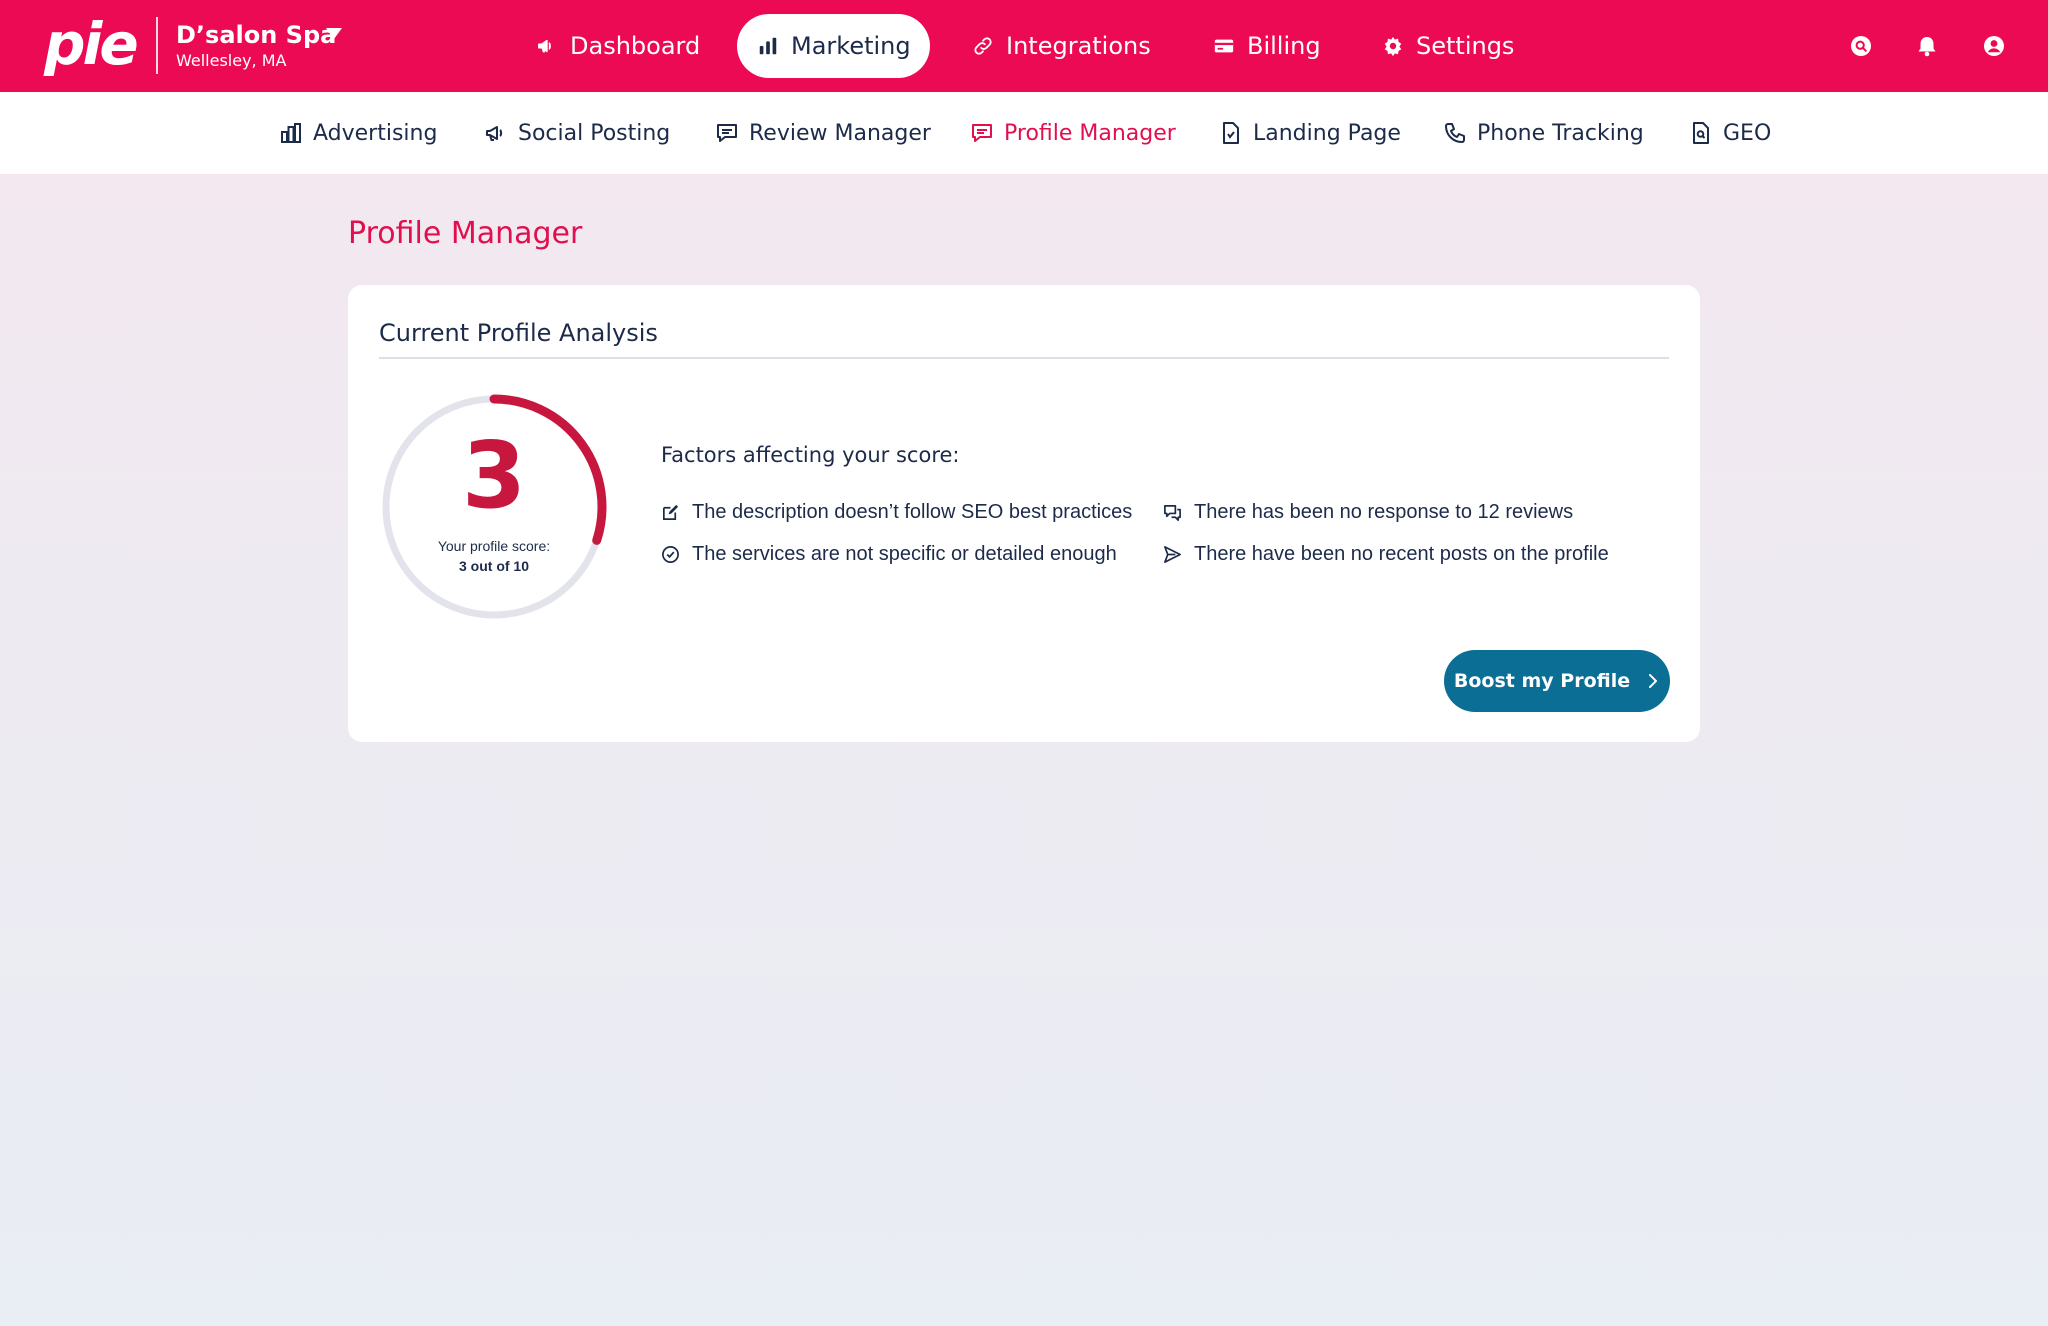 The height and width of the screenshot is (1326, 2048). I want to click on subnav-advertising-label: Advertising, so click(375, 133).